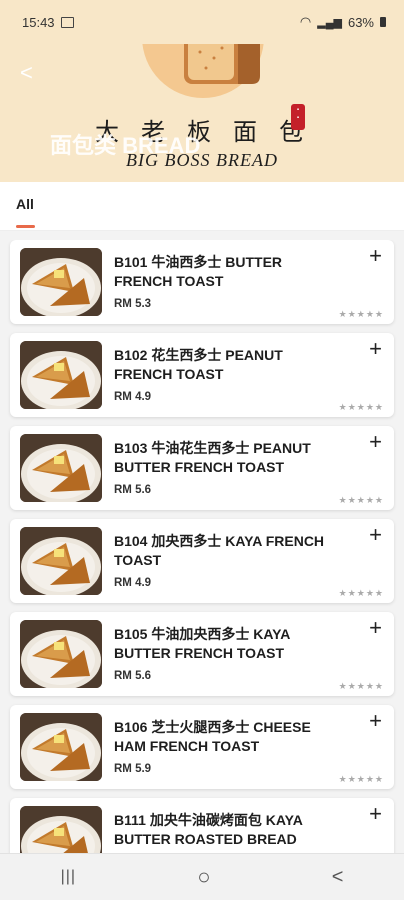 The height and width of the screenshot is (900, 404). What do you see at coordinates (133, 769) in the screenshot?
I see `product-price: RM 5.9` at bounding box center [133, 769].